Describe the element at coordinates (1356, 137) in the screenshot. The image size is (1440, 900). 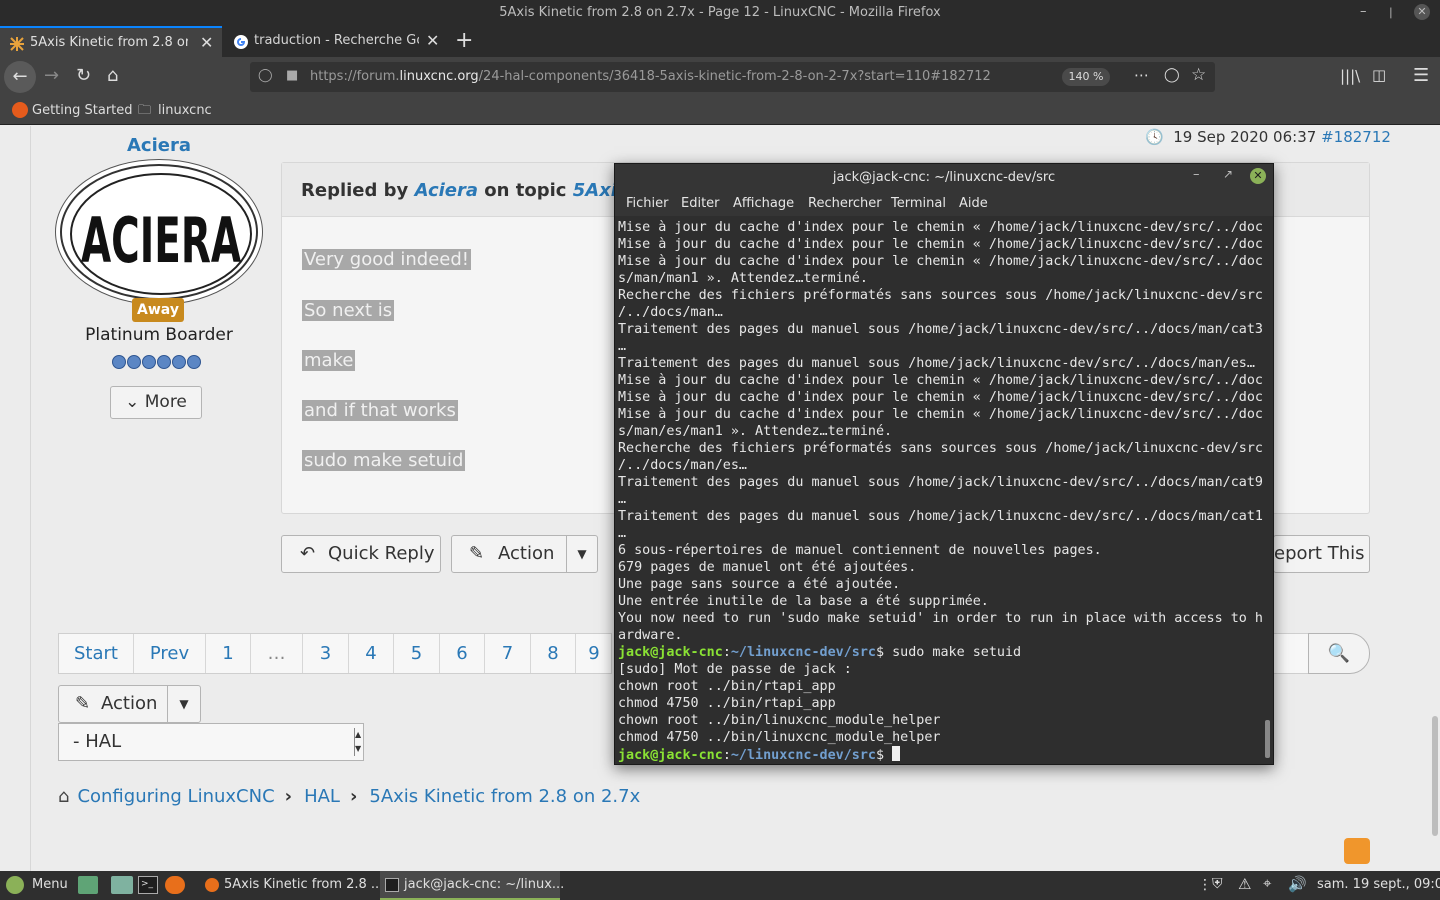
I see `post-anchor-link: #182712` at that location.